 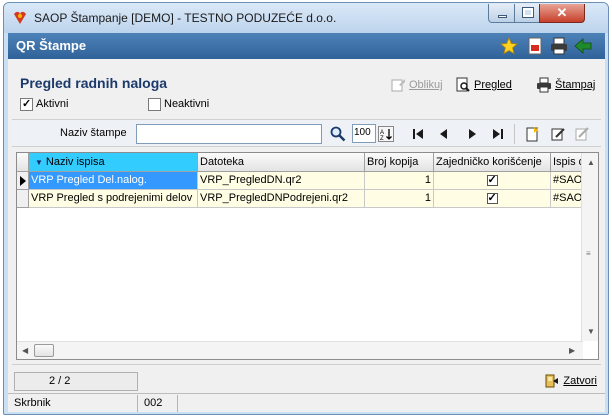 I want to click on minimize-button, so click(x=501, y=13).